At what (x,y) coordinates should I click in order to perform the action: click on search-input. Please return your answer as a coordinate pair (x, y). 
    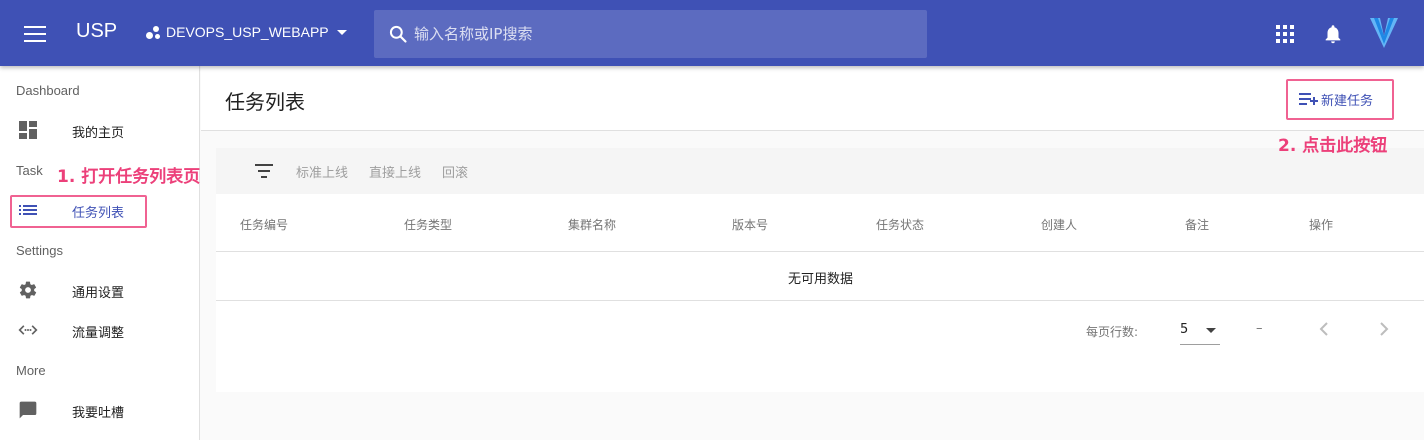
    Looking at the image, I should click on (664, 34).